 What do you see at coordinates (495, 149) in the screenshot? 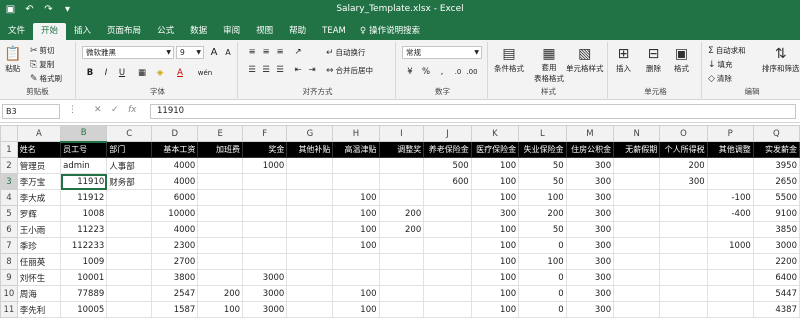
I see `header-cell: 医疗保险金` at bounding box center [495, 149].